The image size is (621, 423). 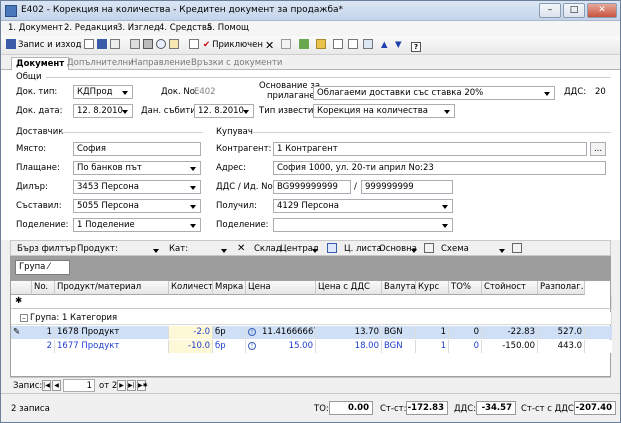 I want to click on page2-button, so click(x=354, y=45).